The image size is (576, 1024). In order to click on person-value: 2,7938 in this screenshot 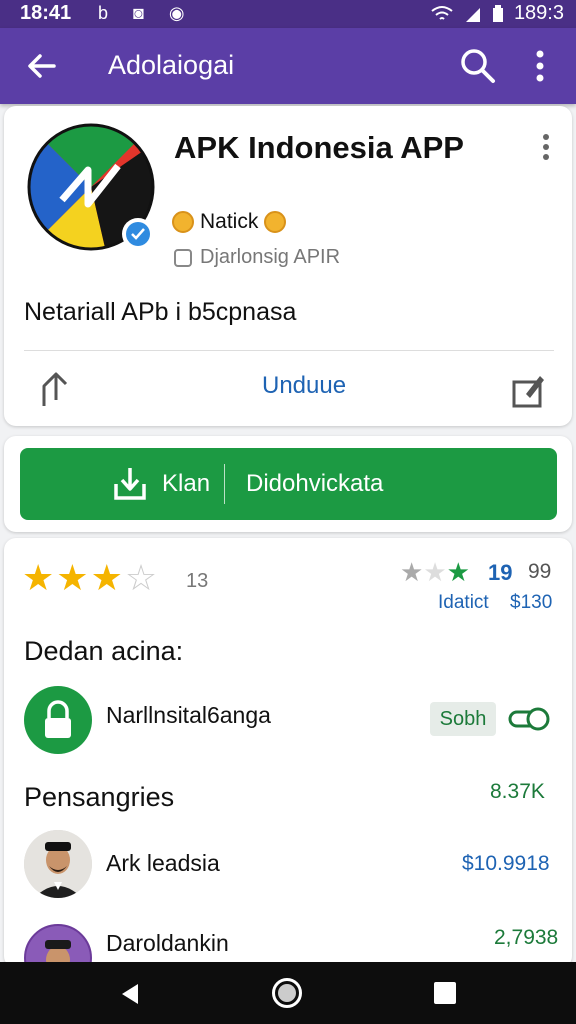, I will do `click(526, 937)`.